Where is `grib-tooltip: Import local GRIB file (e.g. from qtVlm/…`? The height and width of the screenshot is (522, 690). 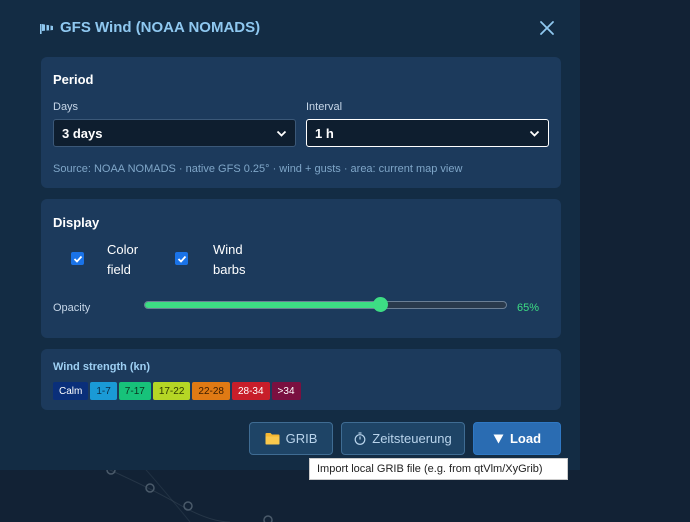
grib-tooltip: Import local GRIB file (e.g. from qtVlm/… is located at coordinates (438, 469).